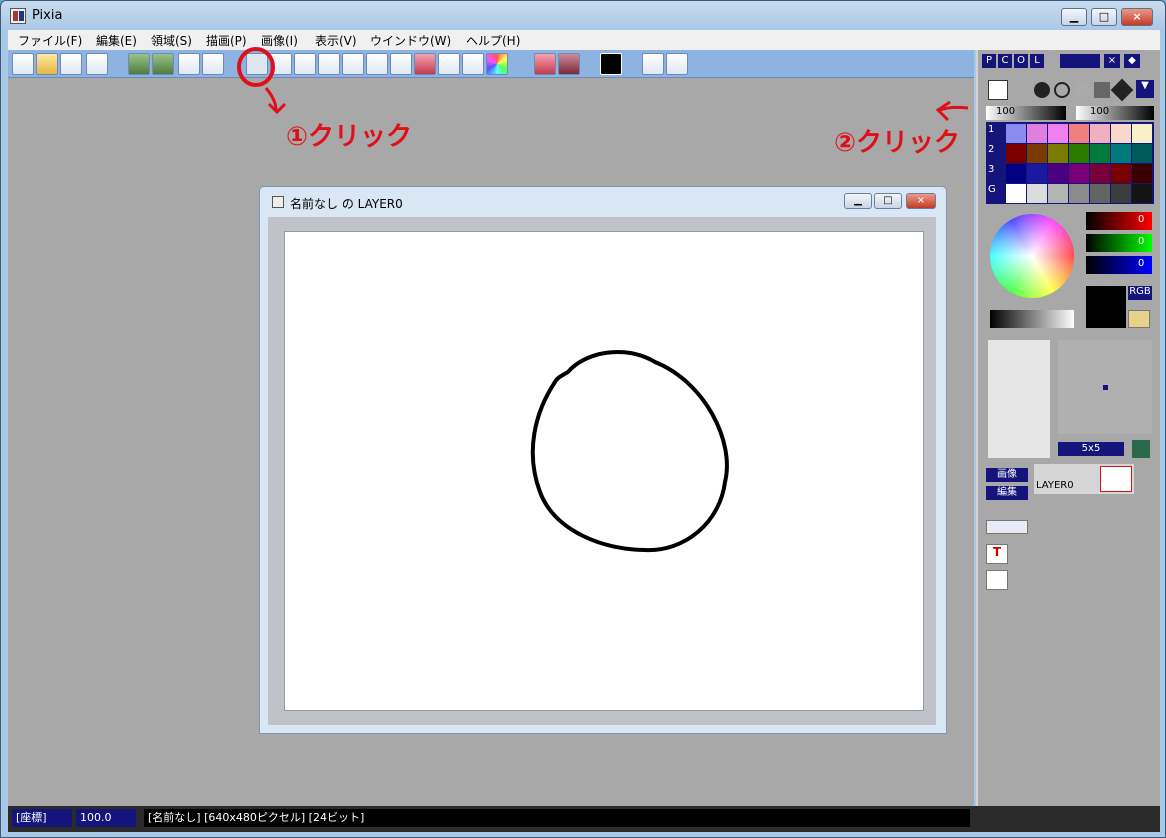 The width and height of the screenshot is (1166, 838). Describe the element at coordinates (997, 580) in the screenshot. I see `layer-list-icon` at that location.